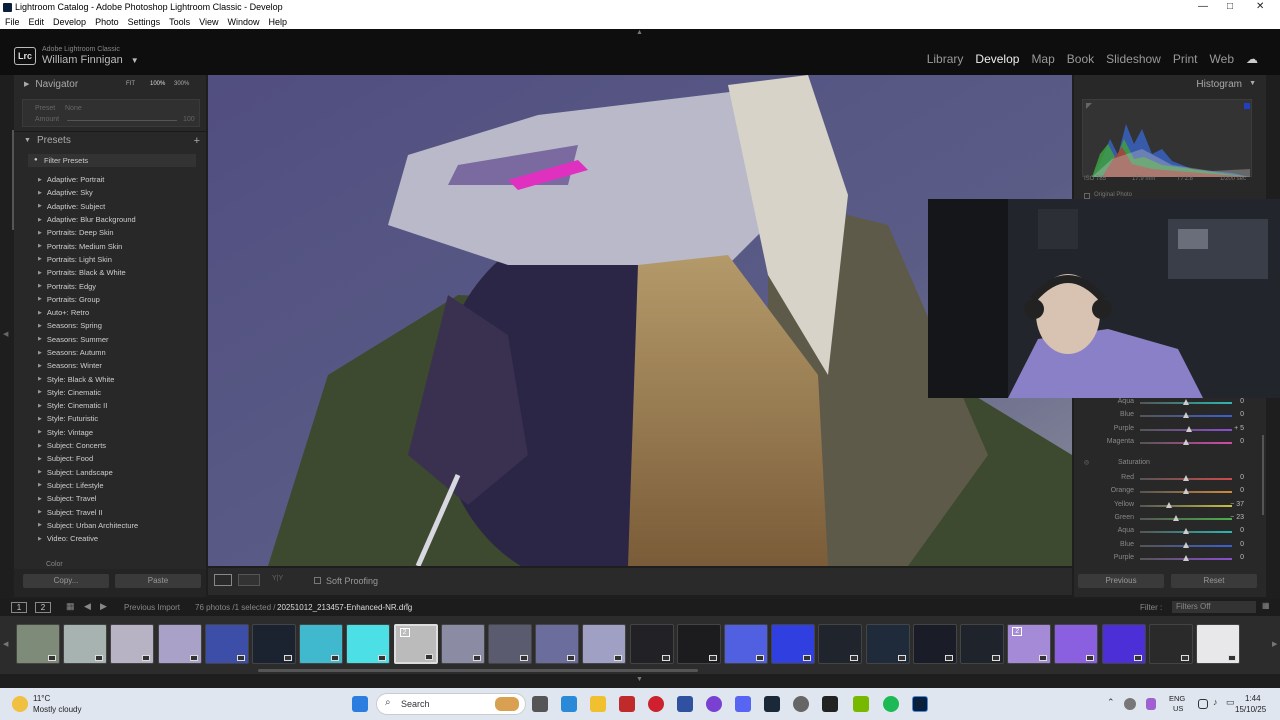  I want to click on cloud-icon: ☁, so click(1252, 59).